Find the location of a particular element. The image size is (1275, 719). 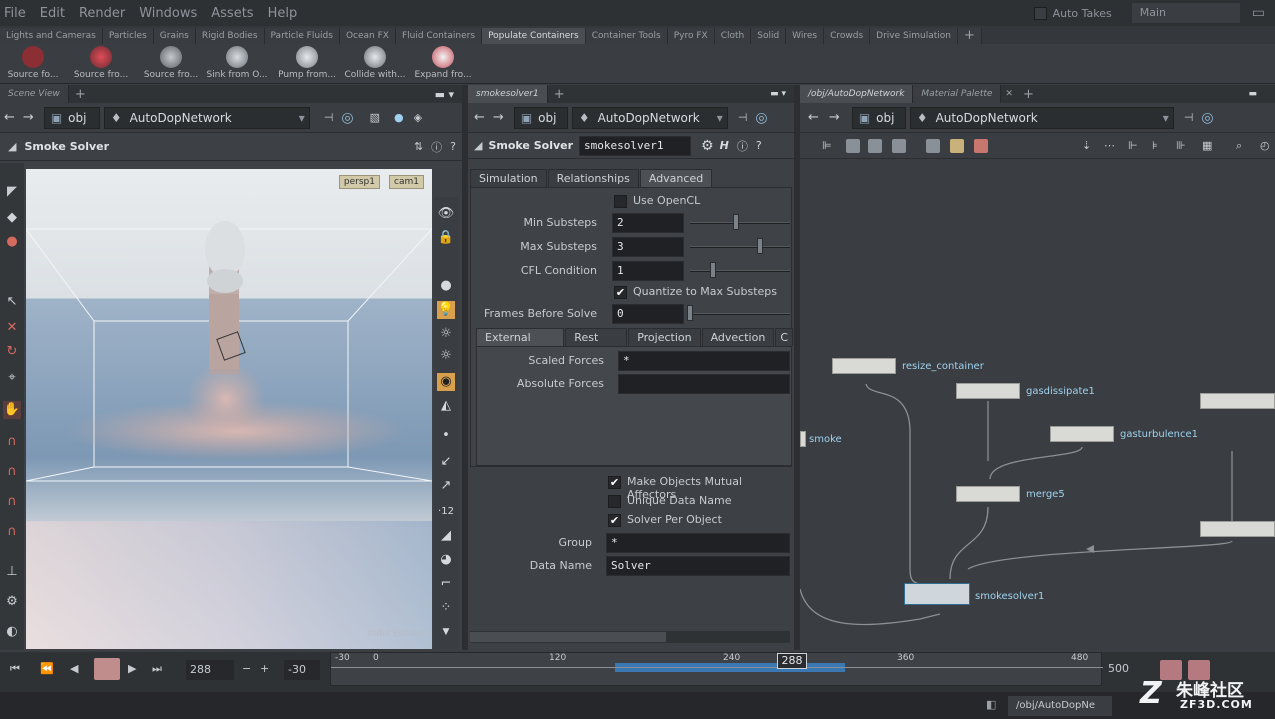

node-gasturbulence is located at coordinates (1082, 434).